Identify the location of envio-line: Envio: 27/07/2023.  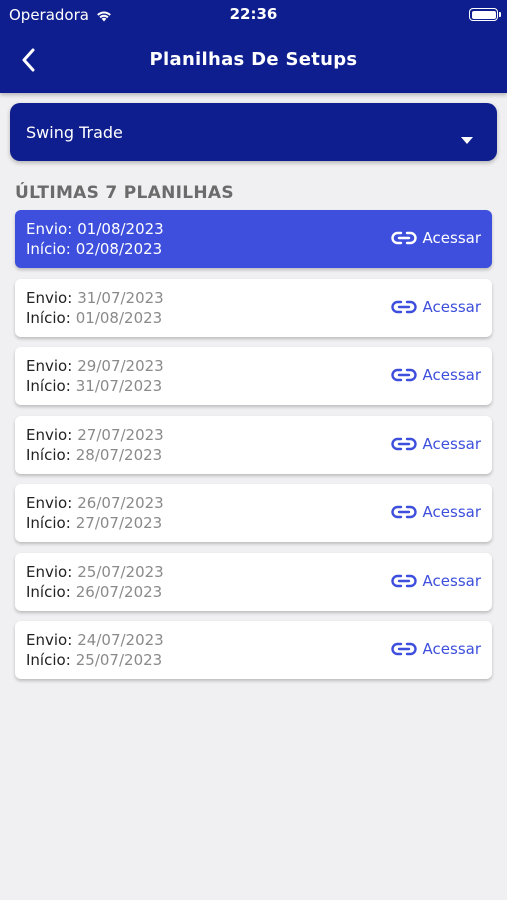
(95, 435).